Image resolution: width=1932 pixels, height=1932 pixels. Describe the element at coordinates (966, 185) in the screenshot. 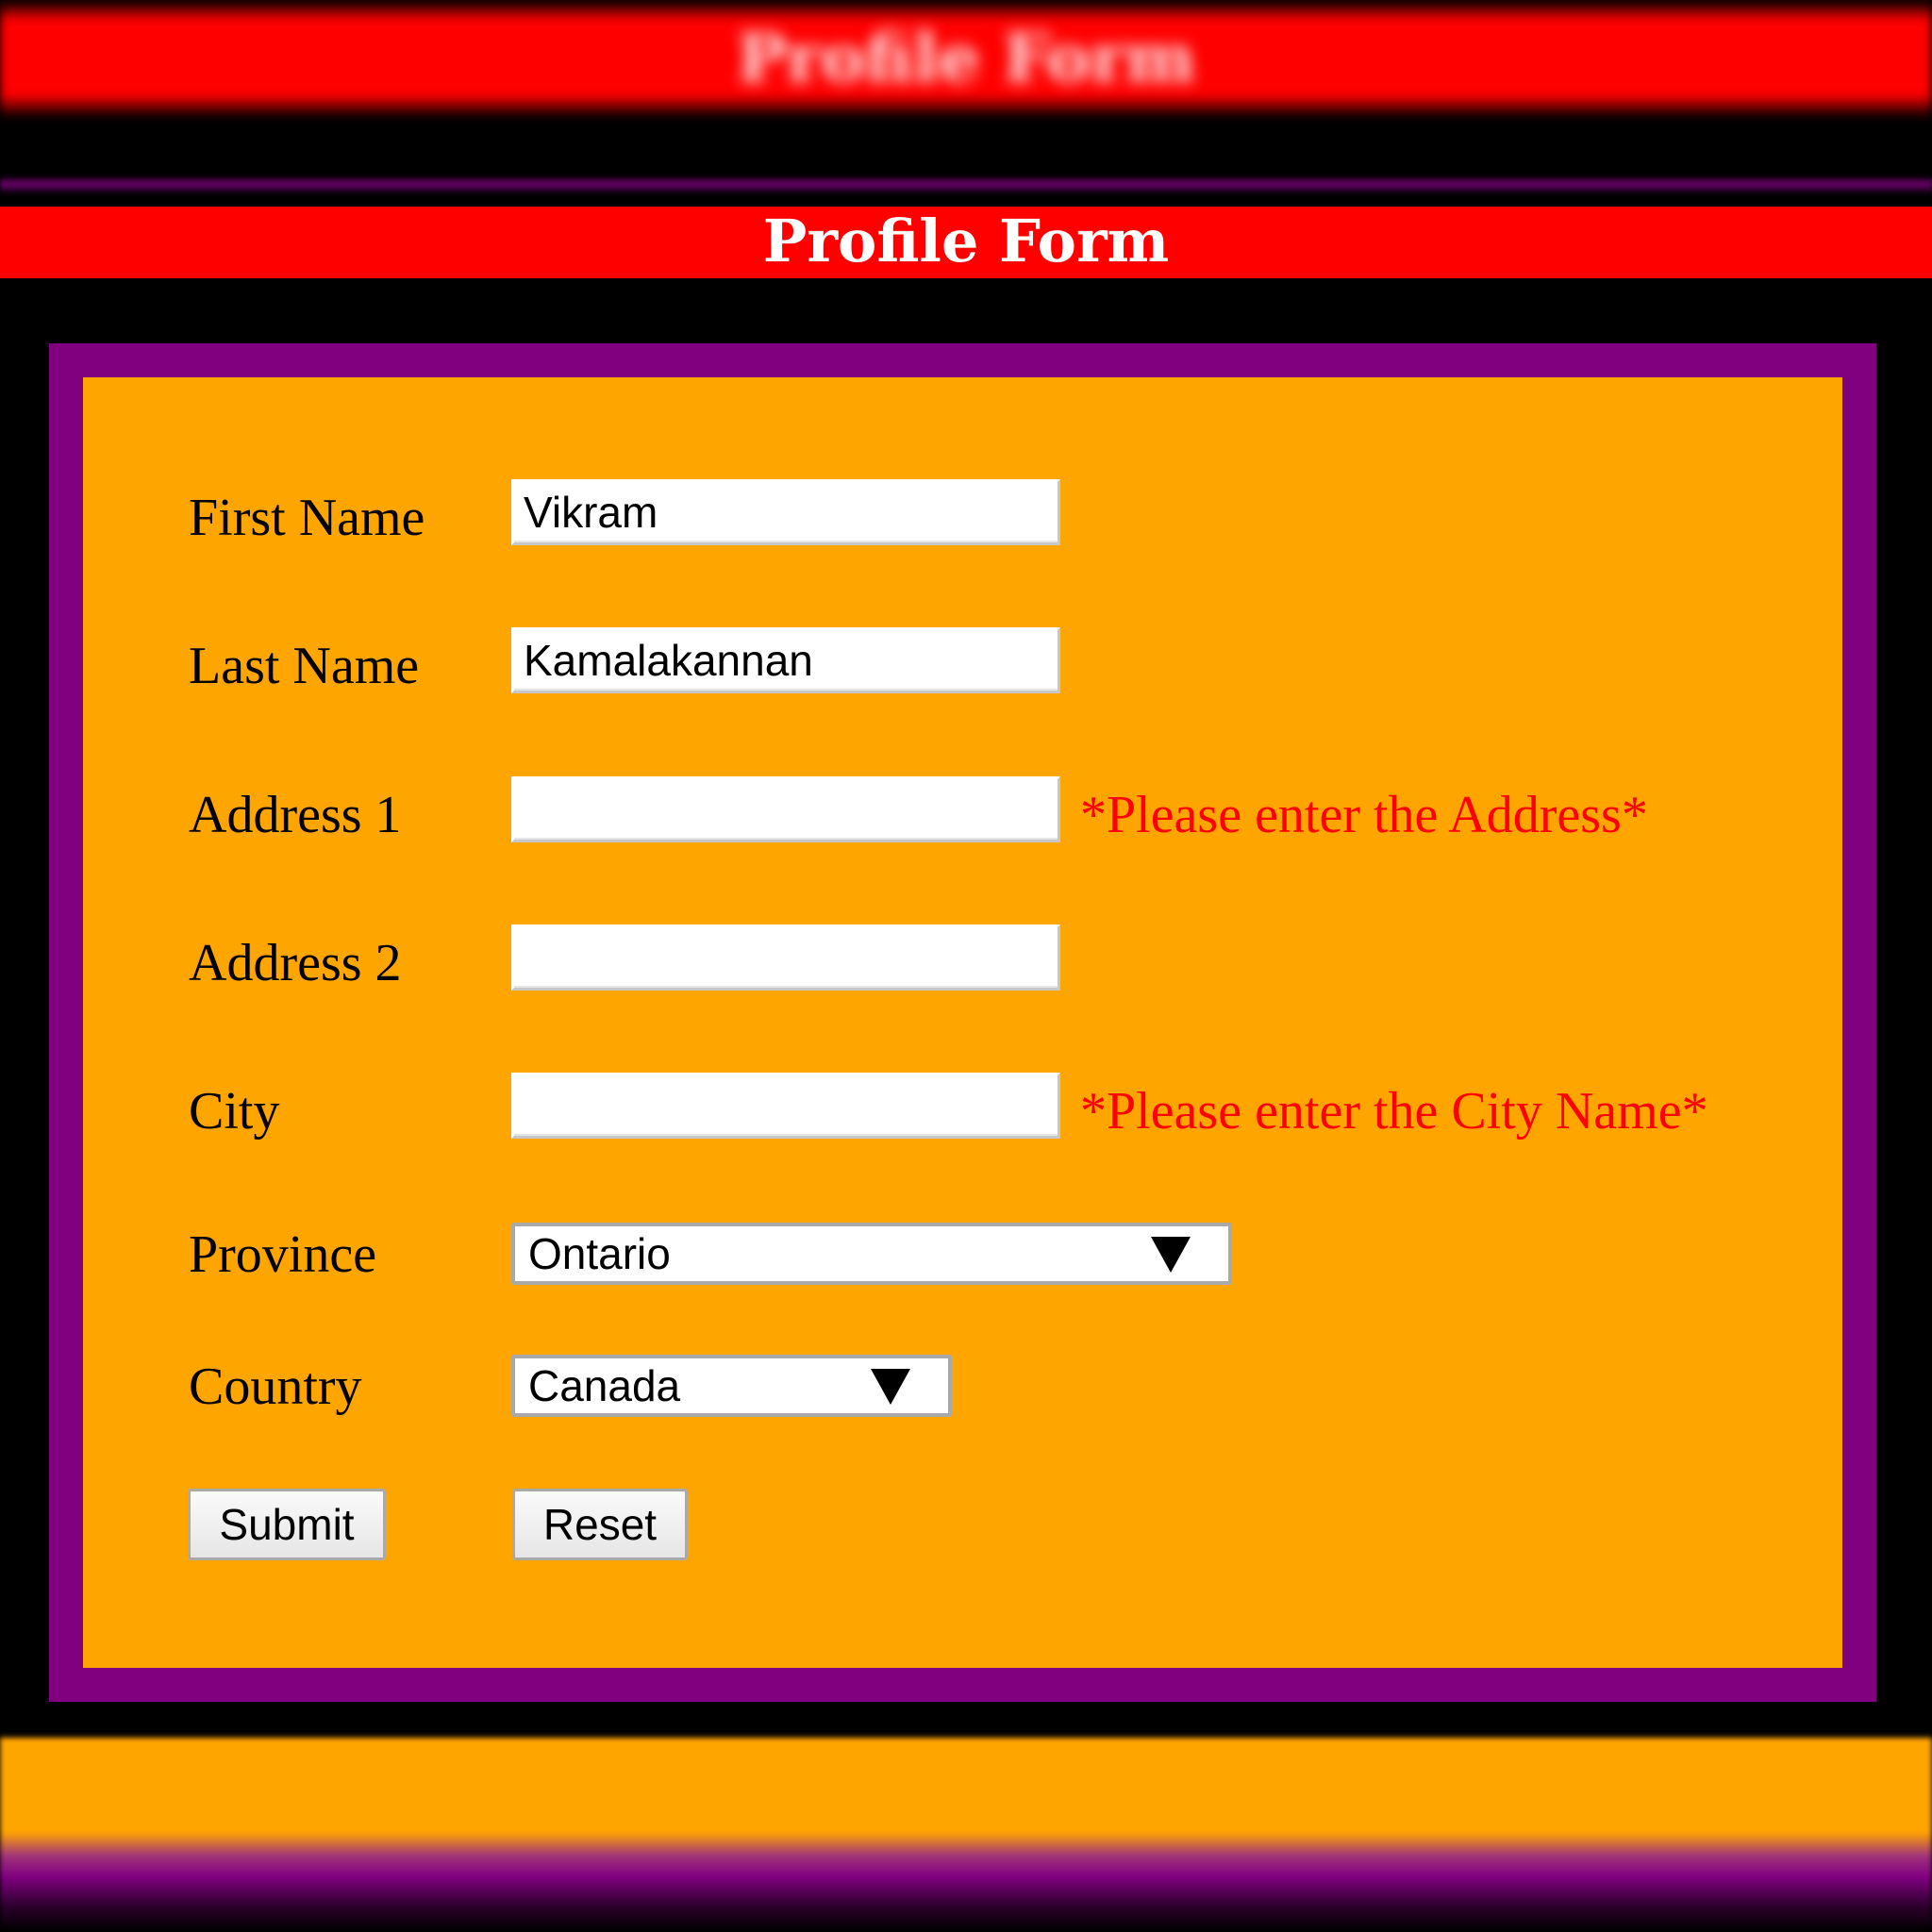

I see `blurred-divider` at that location.